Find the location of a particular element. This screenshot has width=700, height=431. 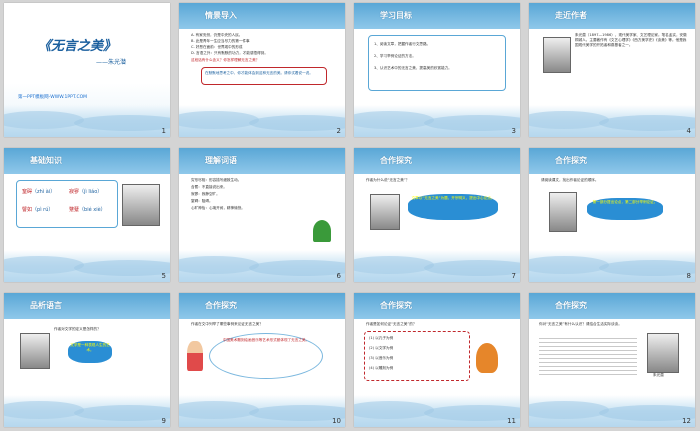

answer-bubble: 文学是一种表现人生的艺术。 is located at coordinates (90, 352).